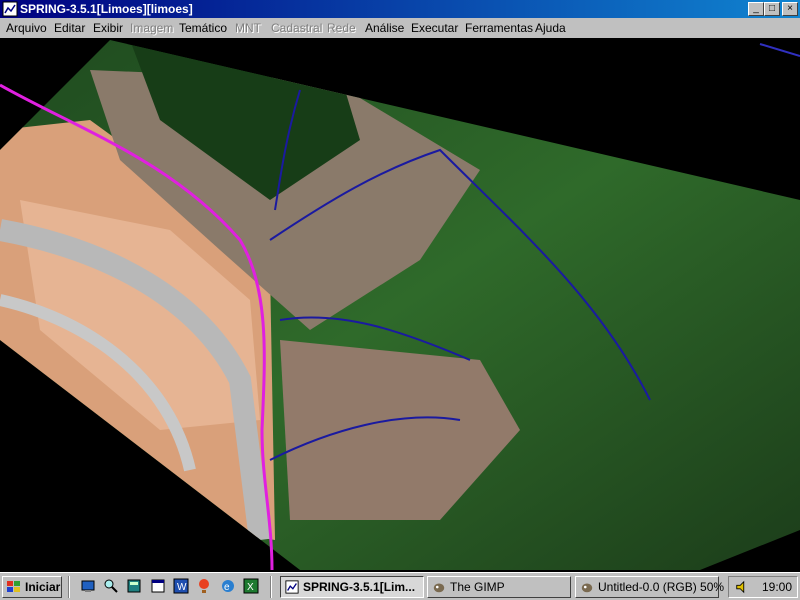 This screenshot has width=800, height=600. I want to click on word-icon: W, so click(181, 586).